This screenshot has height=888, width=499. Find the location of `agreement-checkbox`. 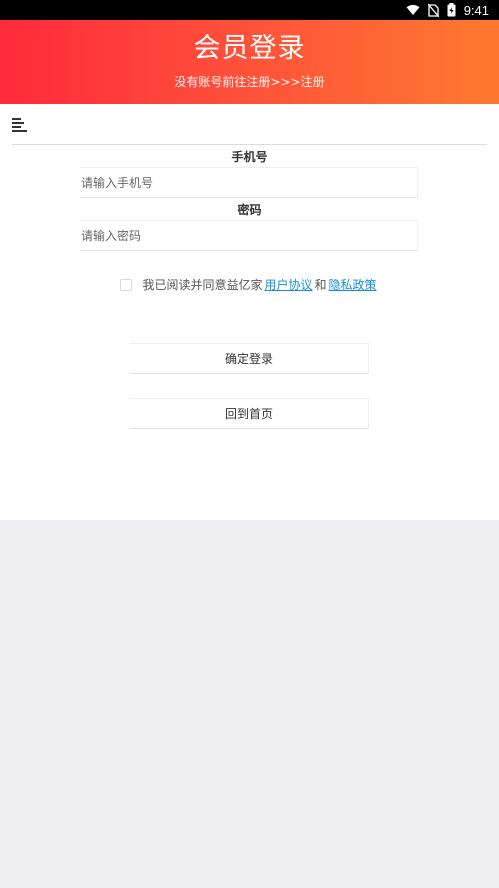

agreement-checkbox is located at coordinates (126, 284).